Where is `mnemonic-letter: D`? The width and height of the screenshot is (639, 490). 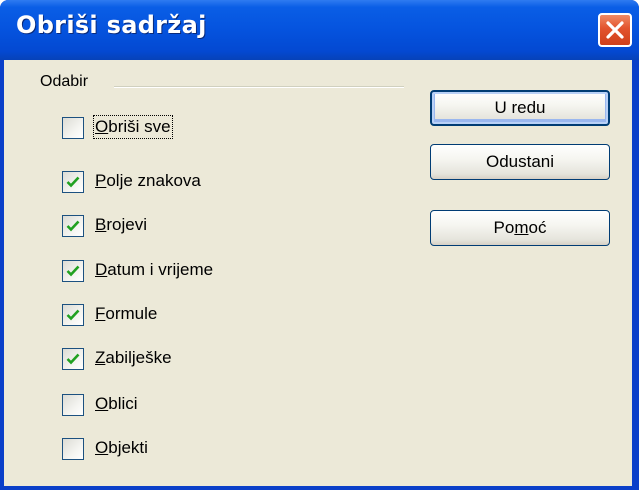 mnemonic-letter: D is located at coordinates (101, 269).